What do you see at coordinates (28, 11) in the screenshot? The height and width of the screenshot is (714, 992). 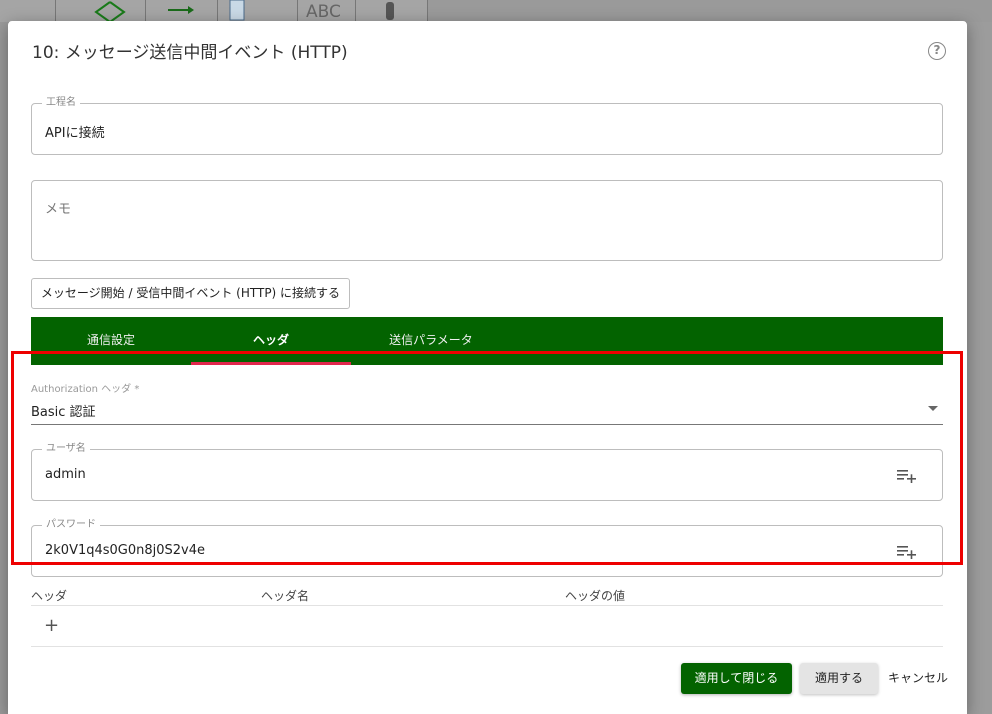 I see `bg-tool-slot` at bounding box center [28, 11].